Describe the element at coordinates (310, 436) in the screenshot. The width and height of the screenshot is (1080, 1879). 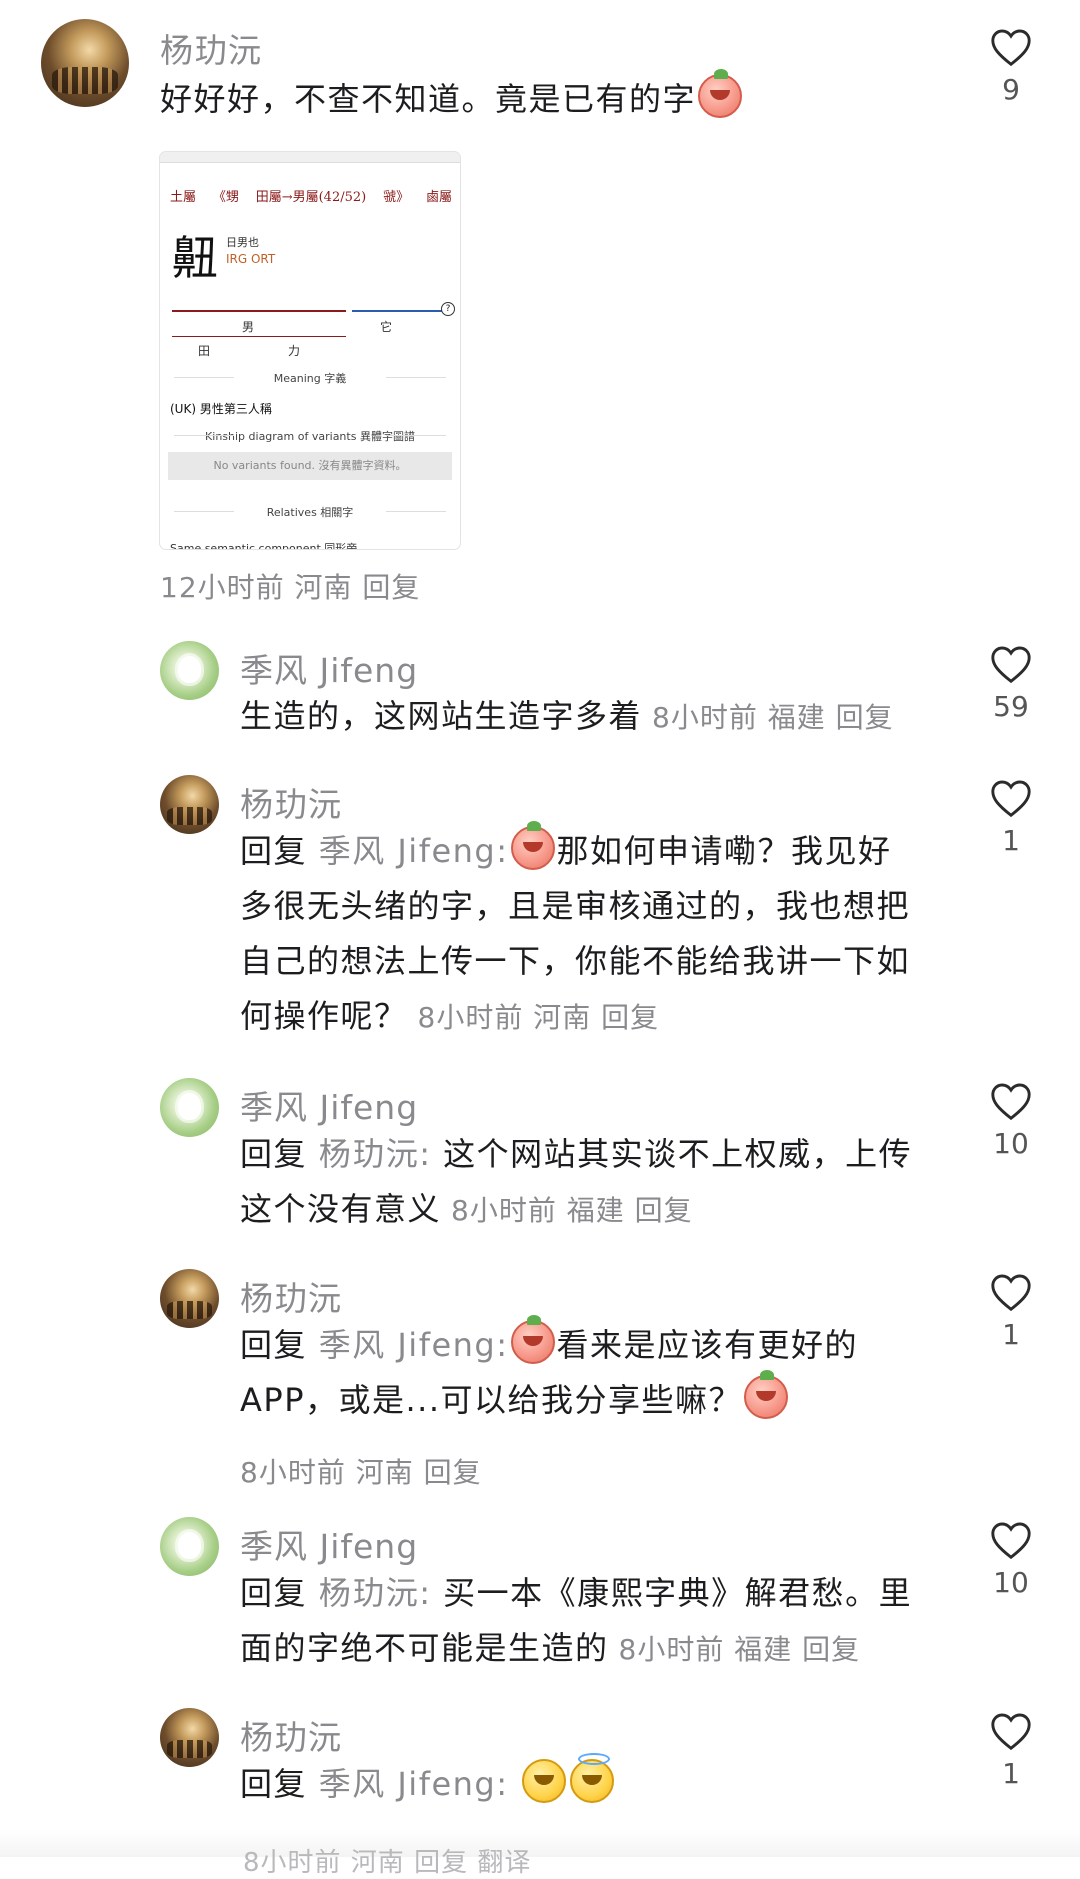
I see `kinship-header: Kinship diagram of variants 異體字圖譜` at that location.